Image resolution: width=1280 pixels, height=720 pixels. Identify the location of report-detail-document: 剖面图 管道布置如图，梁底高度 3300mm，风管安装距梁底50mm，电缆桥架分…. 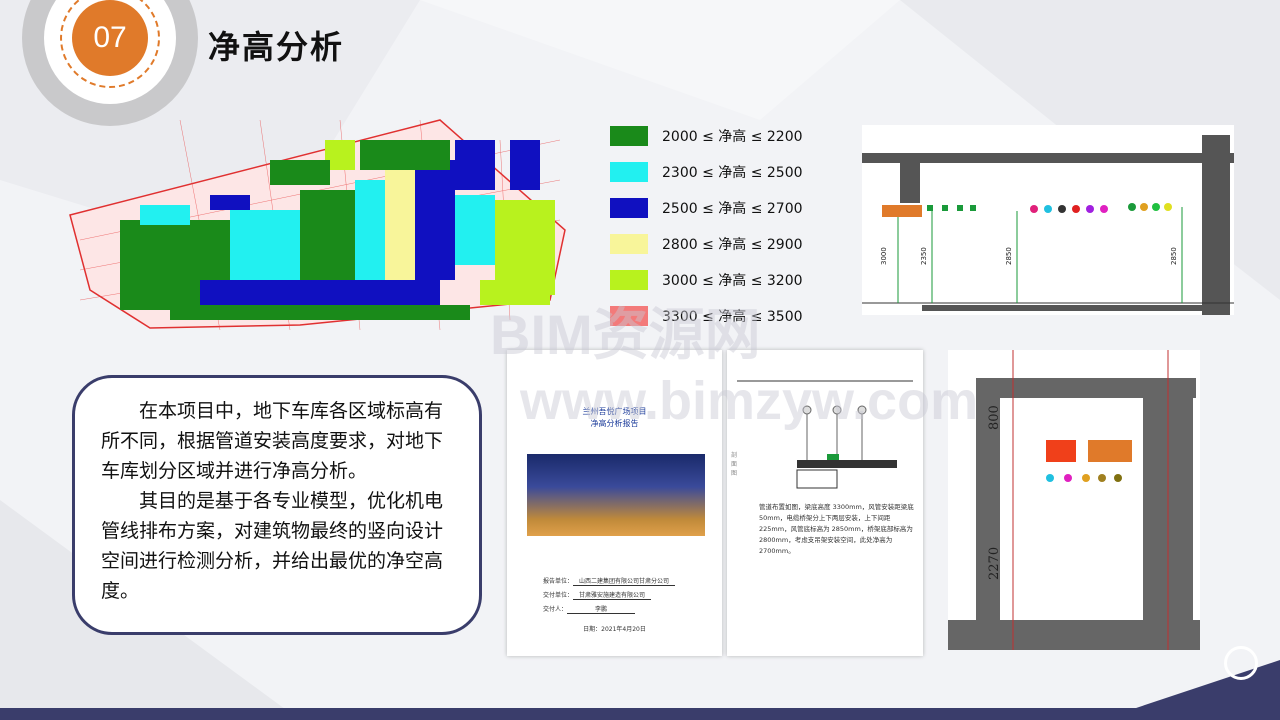
(825, 503).